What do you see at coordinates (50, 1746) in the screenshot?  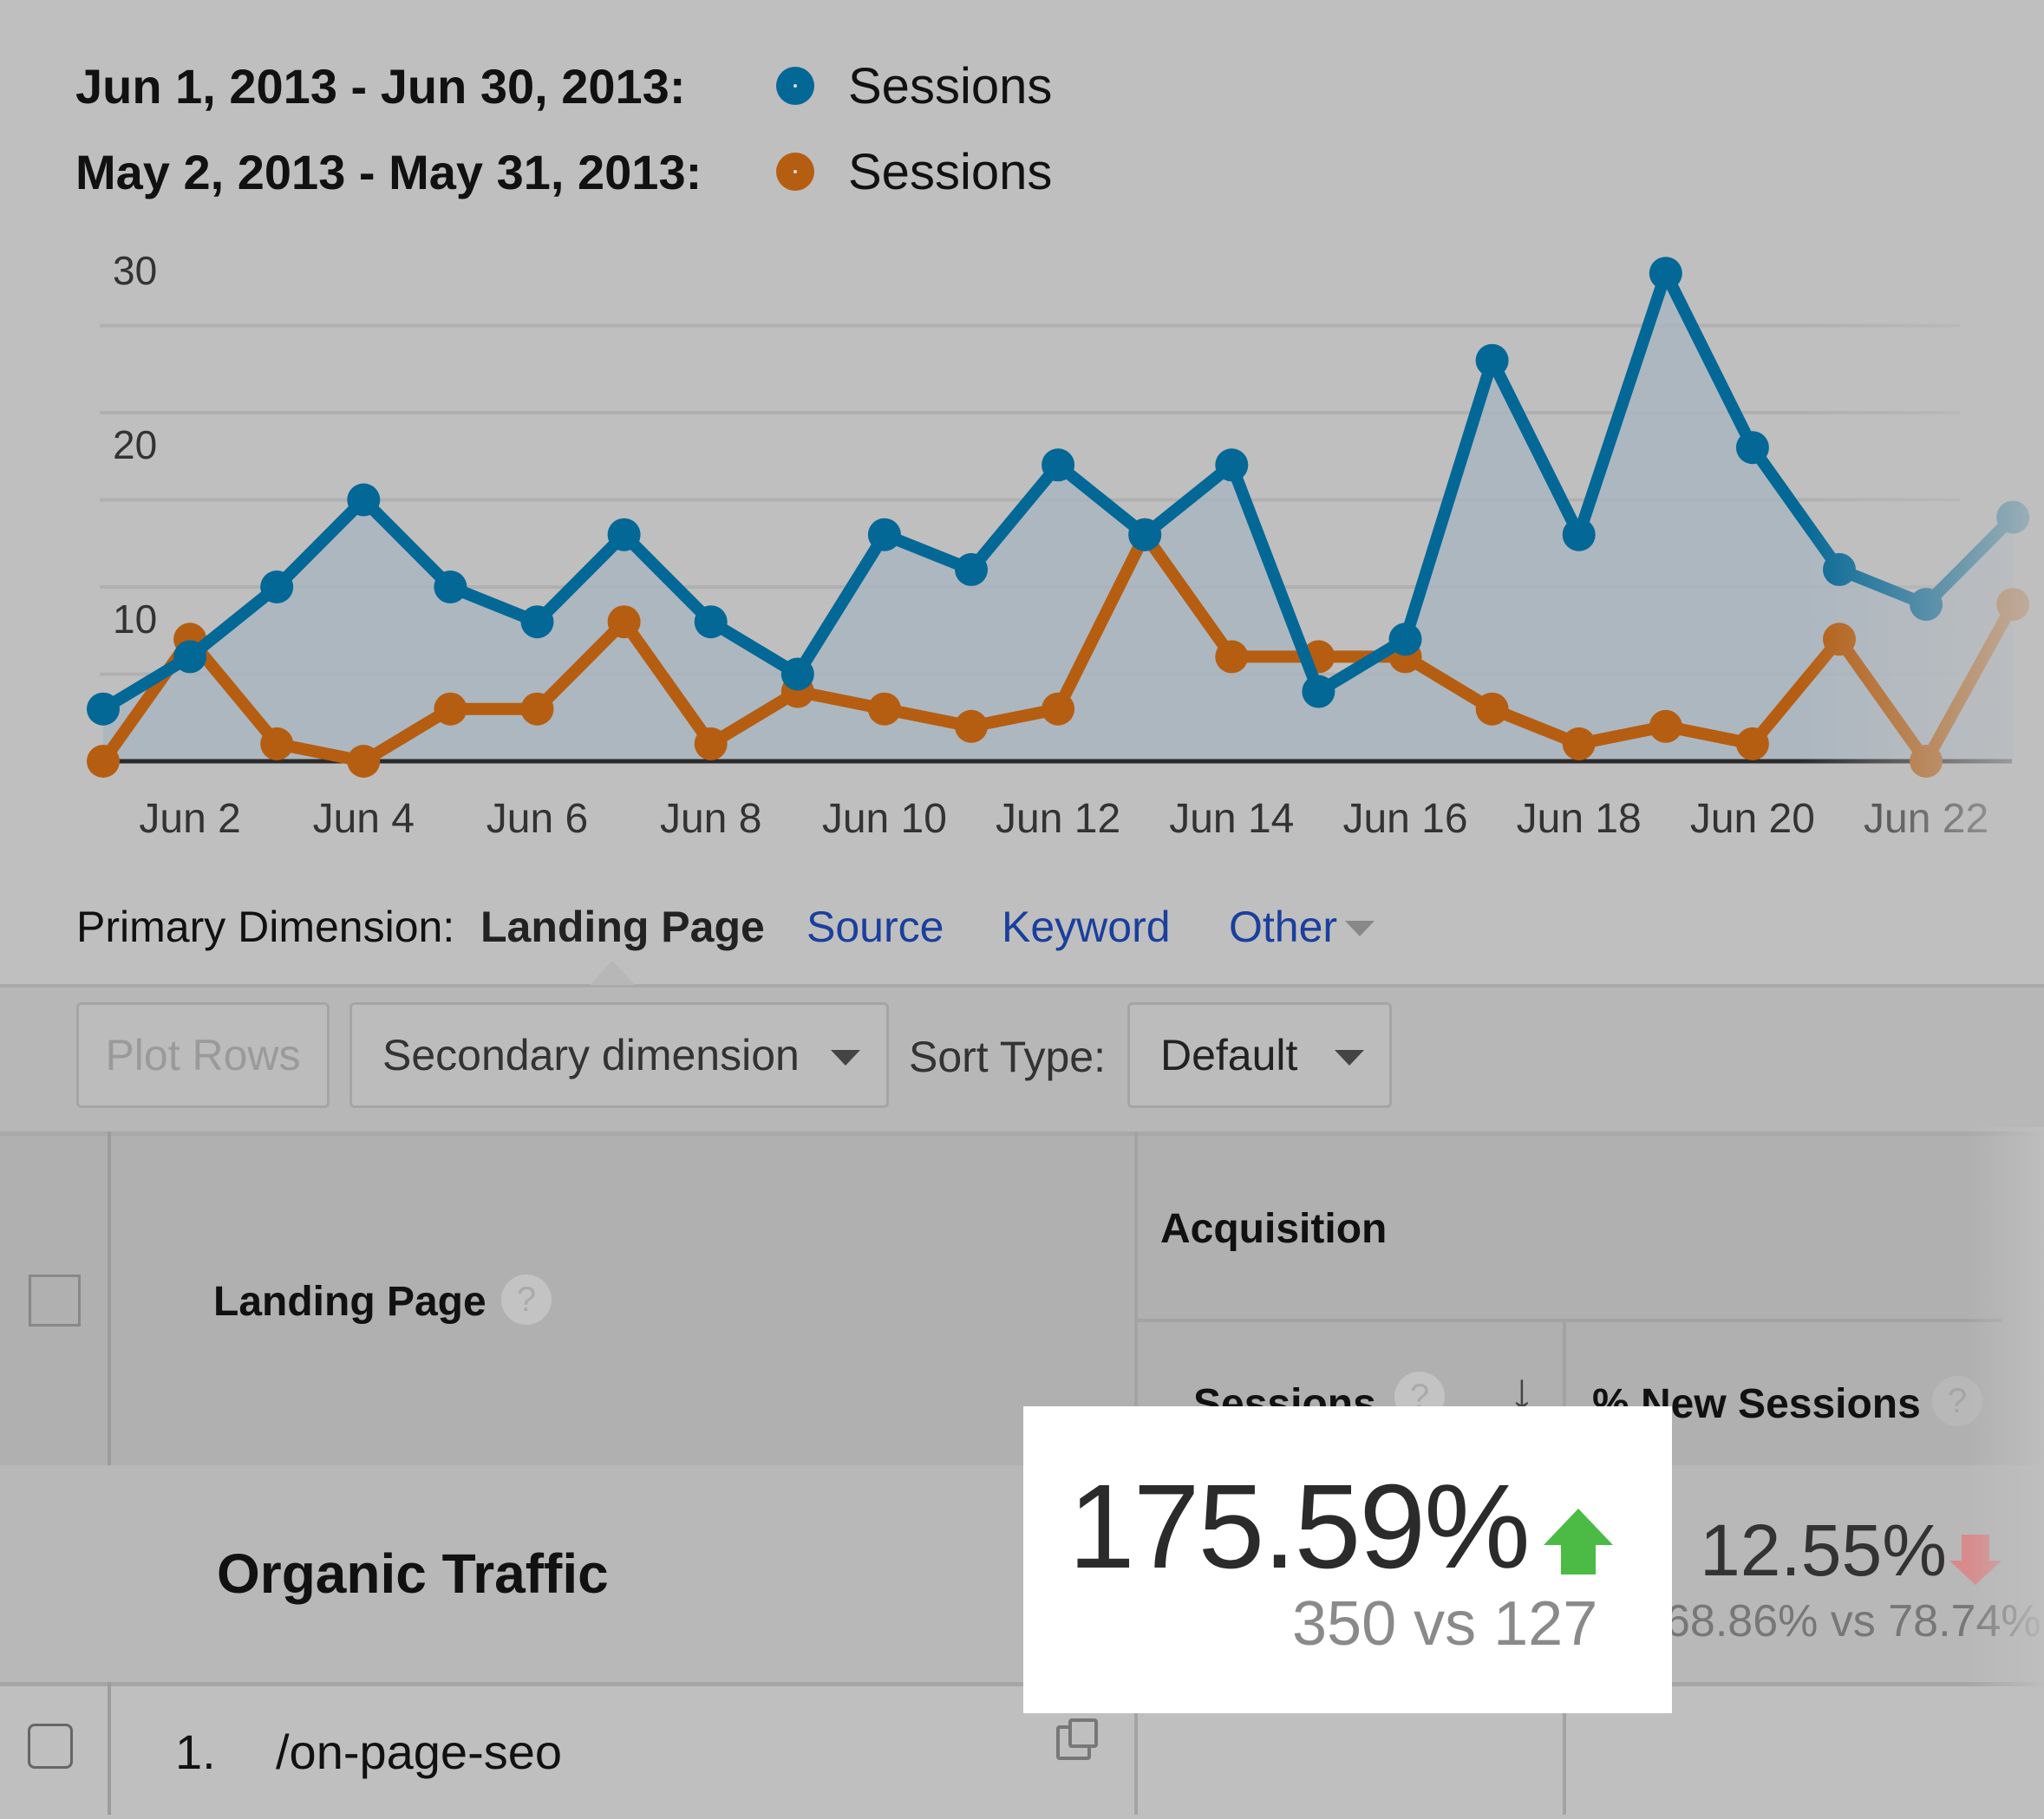 I see `row-checkbox` at bounding box center [50, 1746].